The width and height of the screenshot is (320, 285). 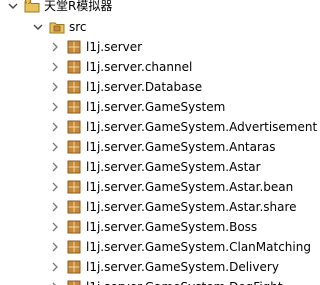 I want to click on tree-row-src: src, so click(x=60, y=27).